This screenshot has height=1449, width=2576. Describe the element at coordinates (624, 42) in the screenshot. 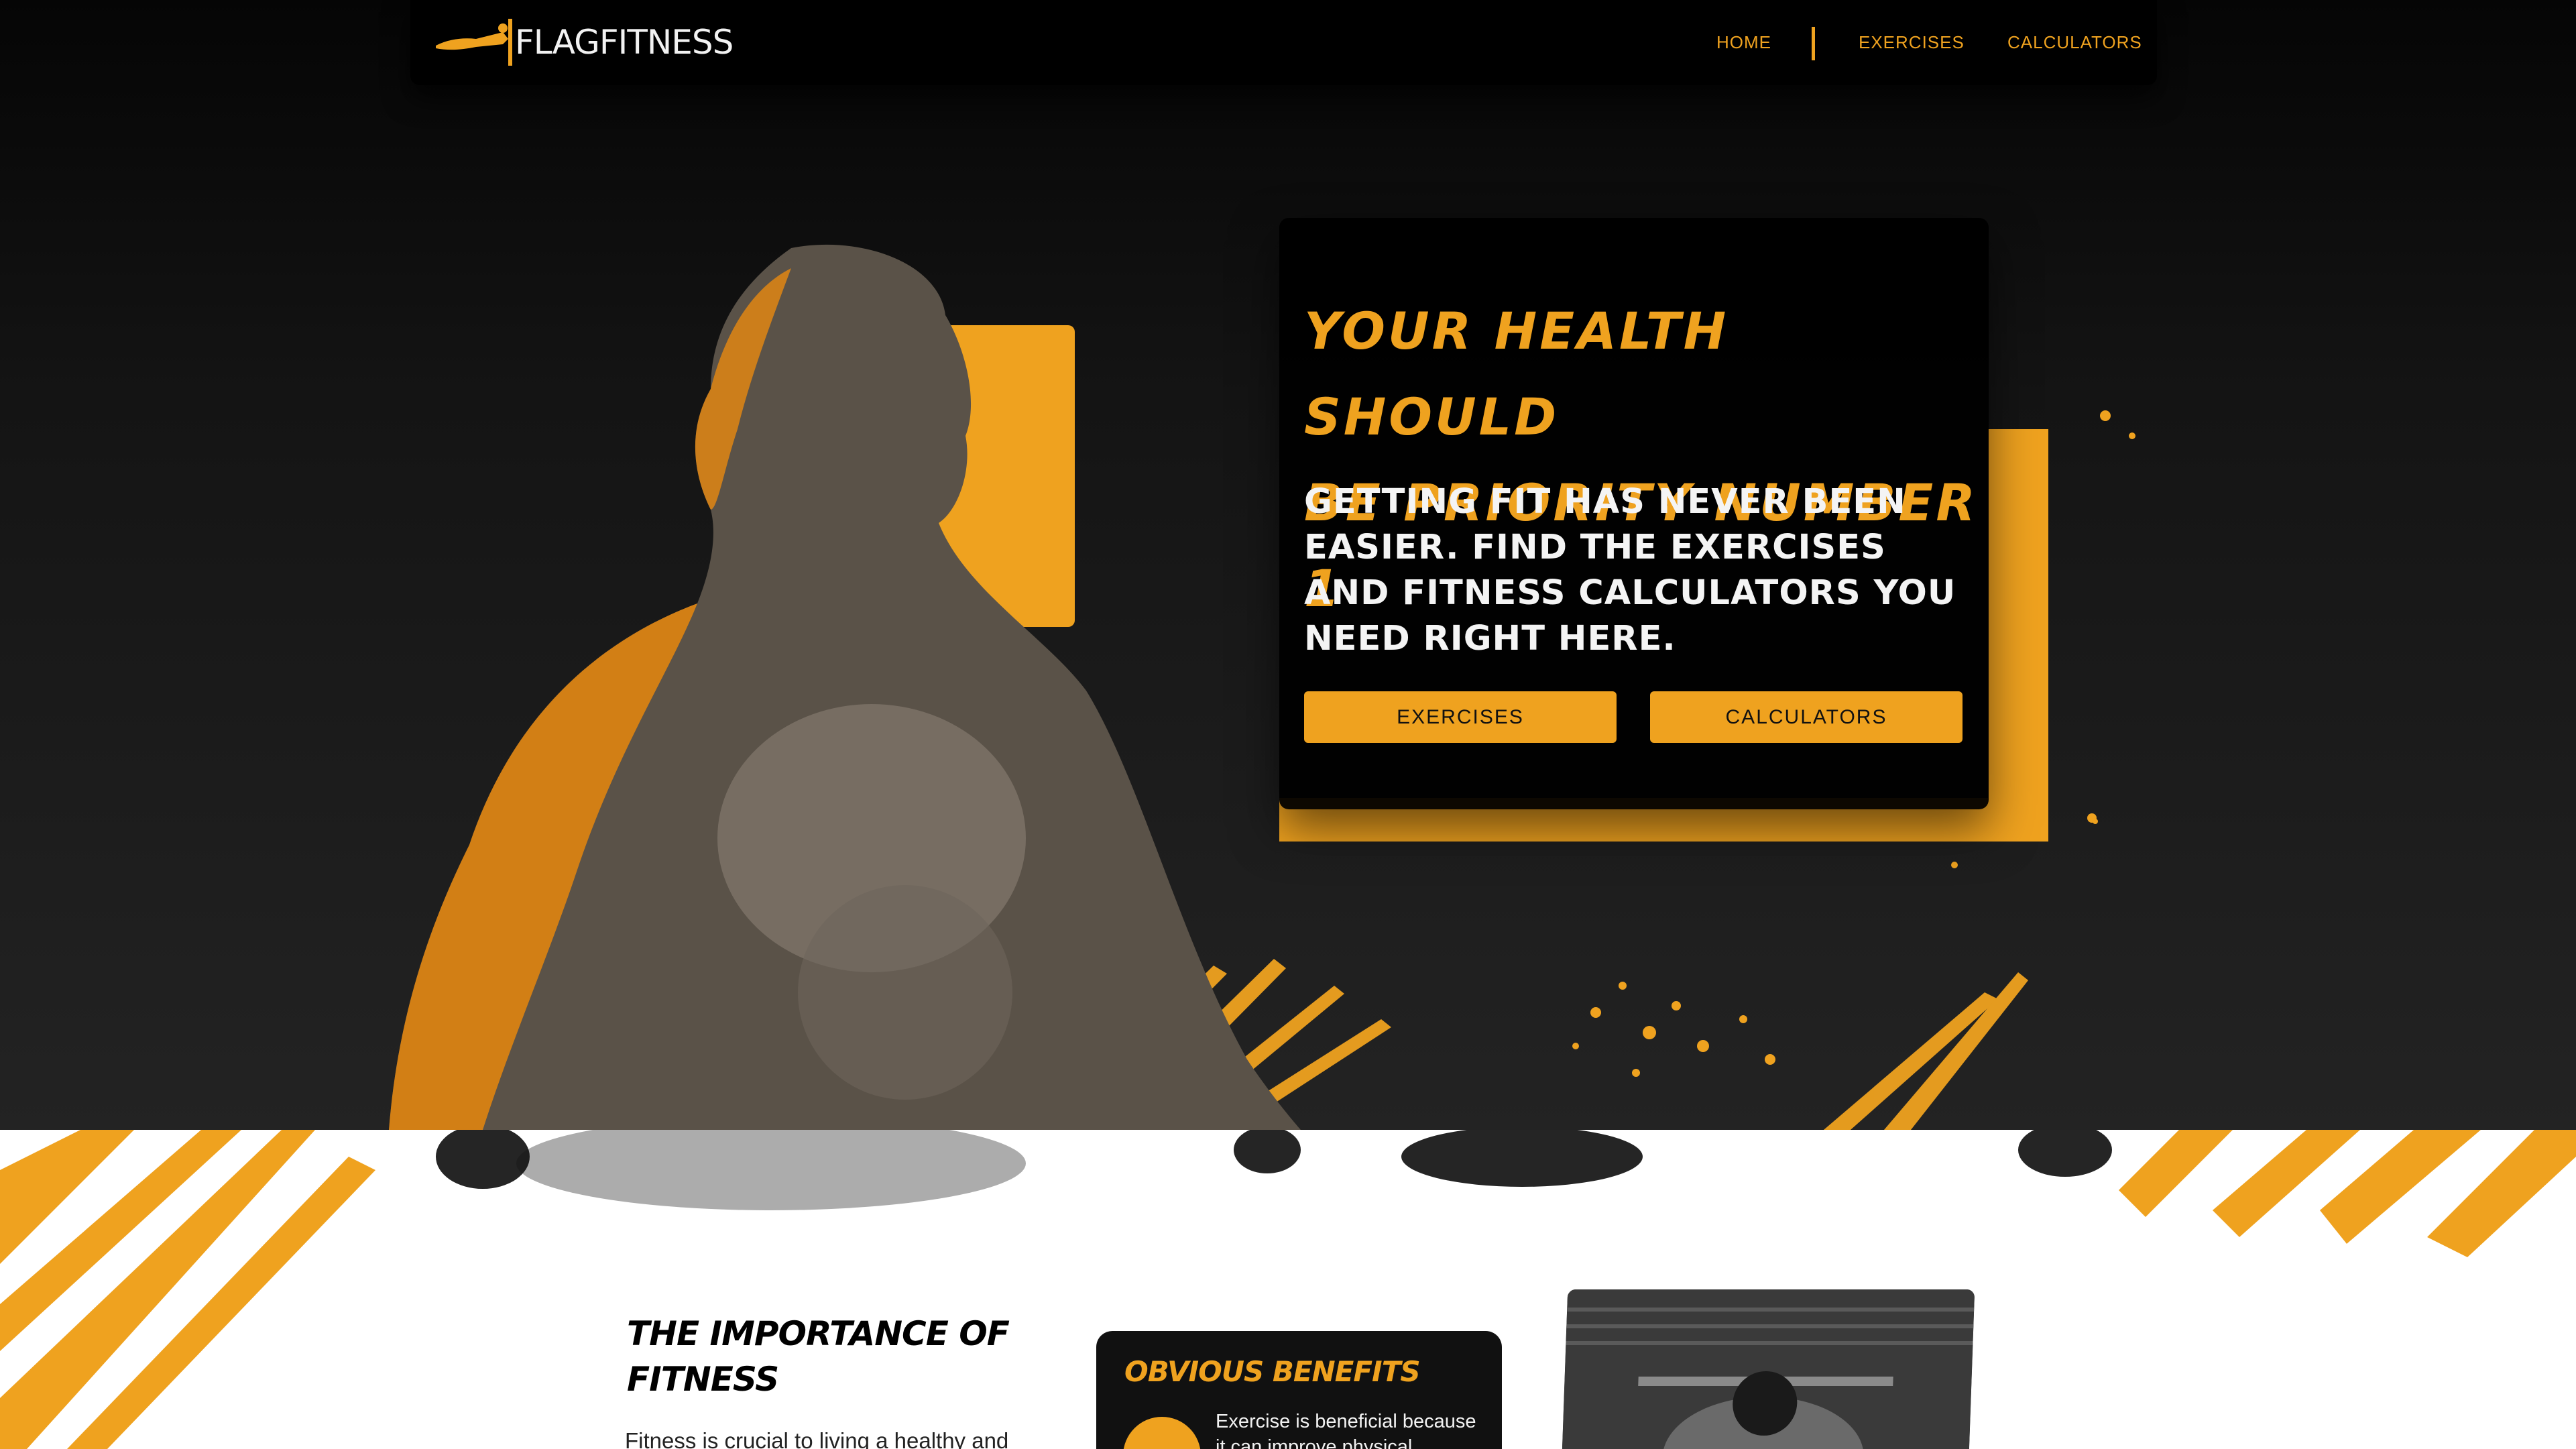

I see `brand-name: FLAGFITNESS` at that location.